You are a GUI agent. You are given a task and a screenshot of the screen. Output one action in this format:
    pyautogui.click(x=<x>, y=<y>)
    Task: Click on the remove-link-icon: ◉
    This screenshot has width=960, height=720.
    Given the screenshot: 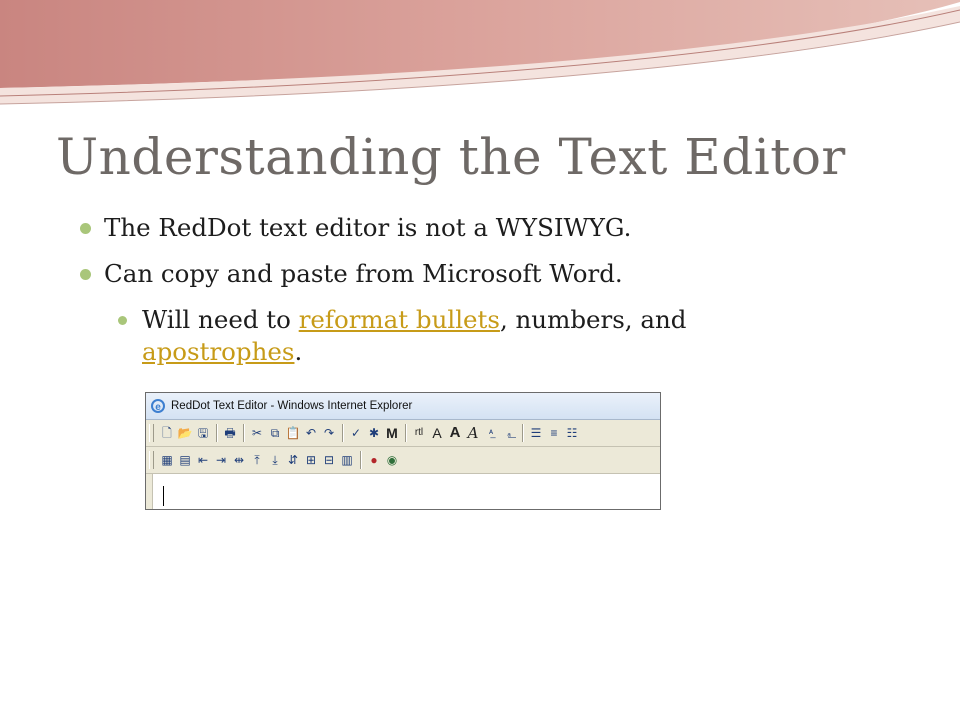 What is the action you would take?
    pyautogui.click(x=392, y=460)
    